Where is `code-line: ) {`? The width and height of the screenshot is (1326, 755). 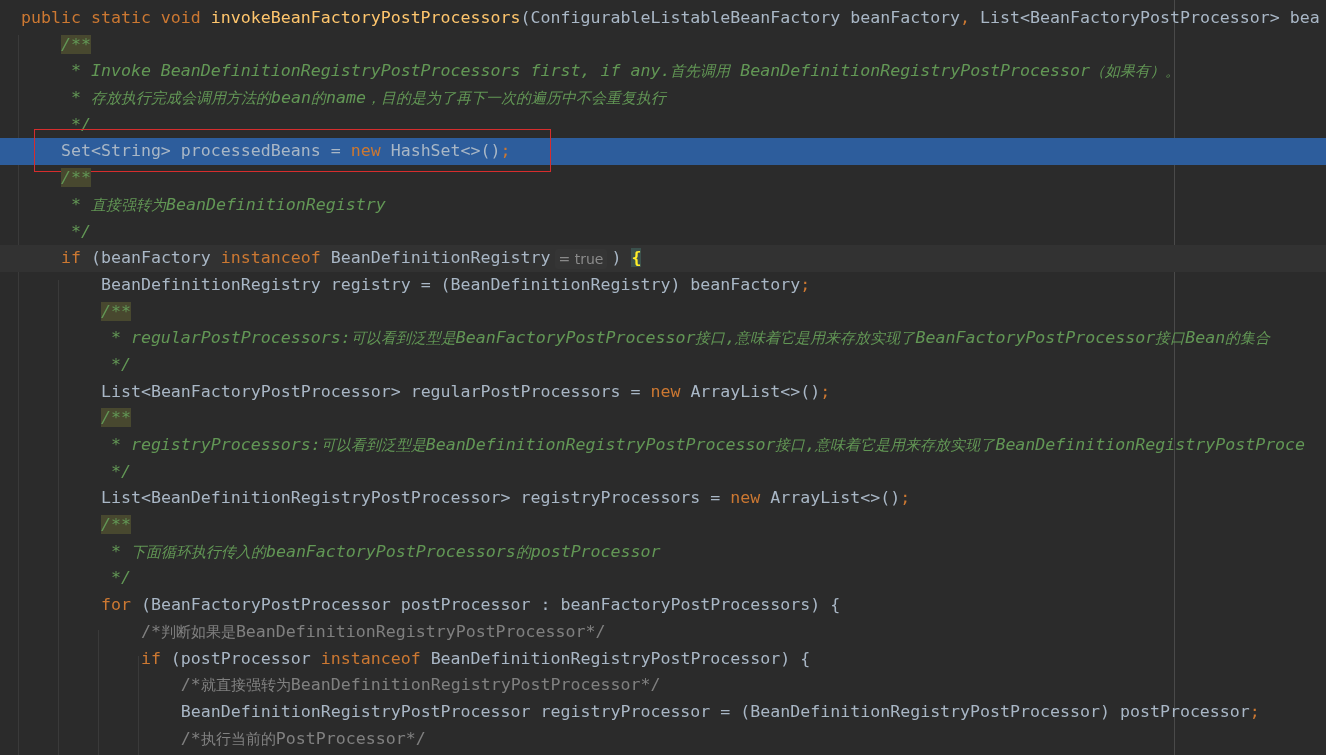
code-line: ) { is located at coordinates (626, 258).